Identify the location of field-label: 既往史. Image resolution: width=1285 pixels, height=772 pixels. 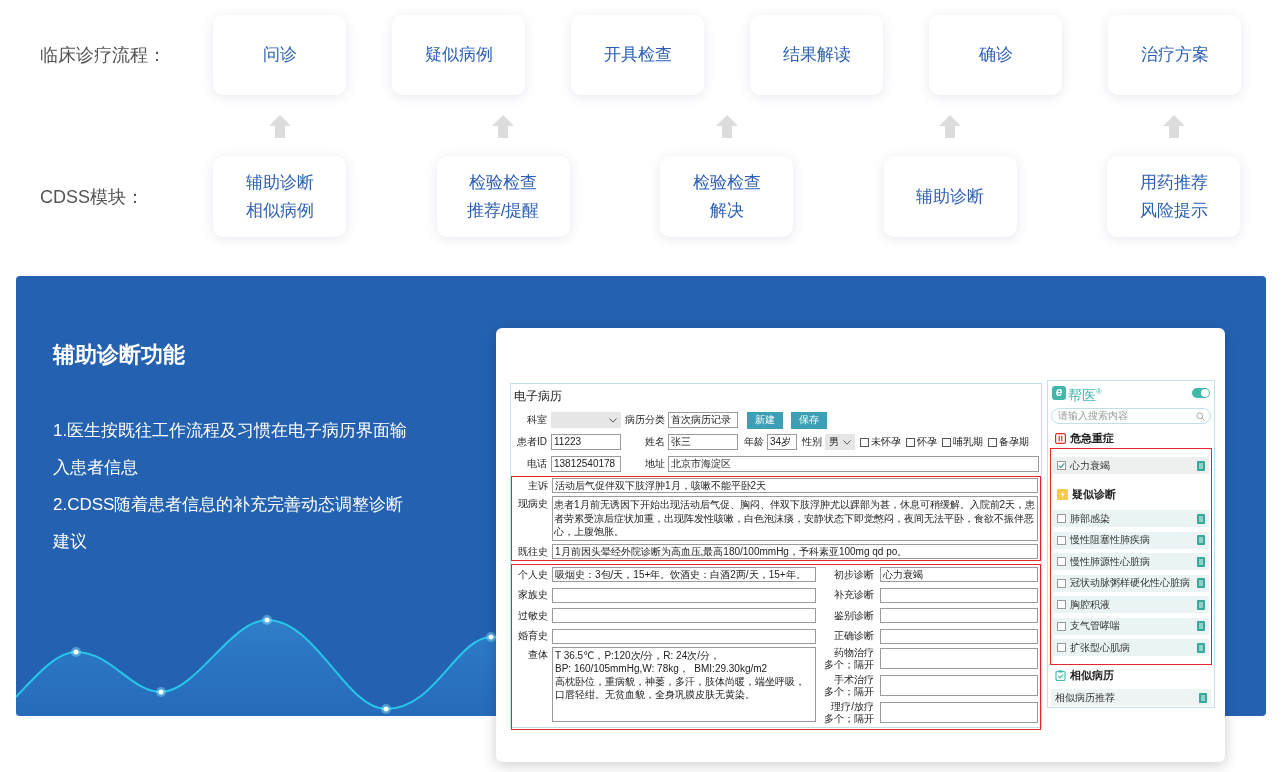
(532, 552).